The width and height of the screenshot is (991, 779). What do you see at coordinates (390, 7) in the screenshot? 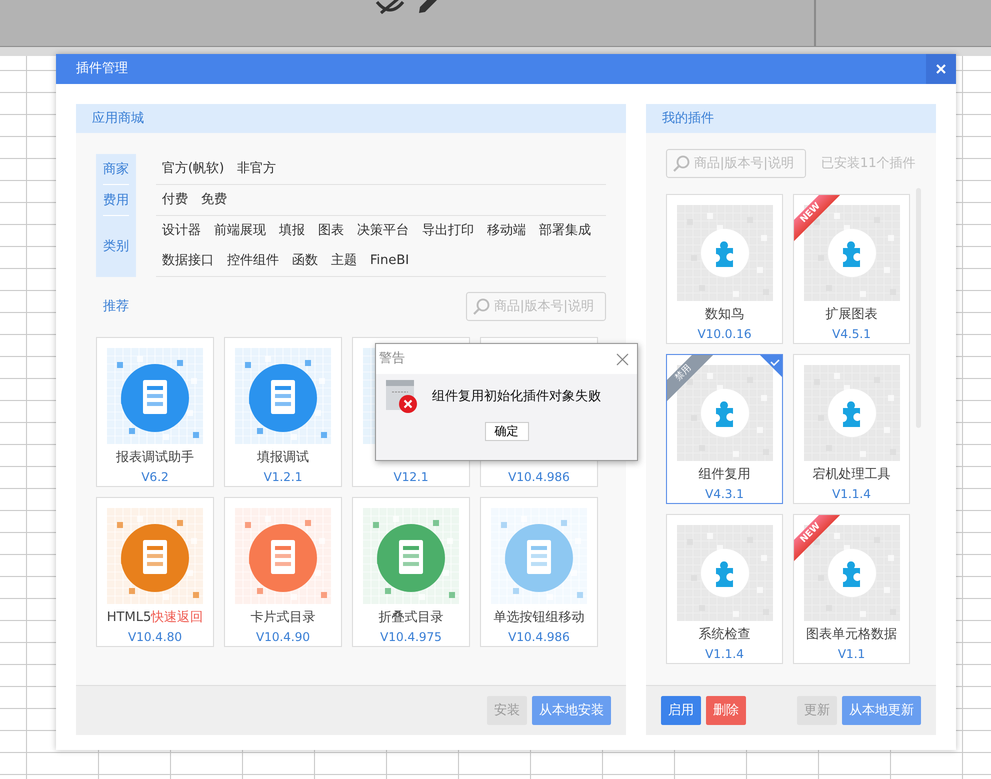
I see `eye-slash-icon` at bounding box center [390, 7].